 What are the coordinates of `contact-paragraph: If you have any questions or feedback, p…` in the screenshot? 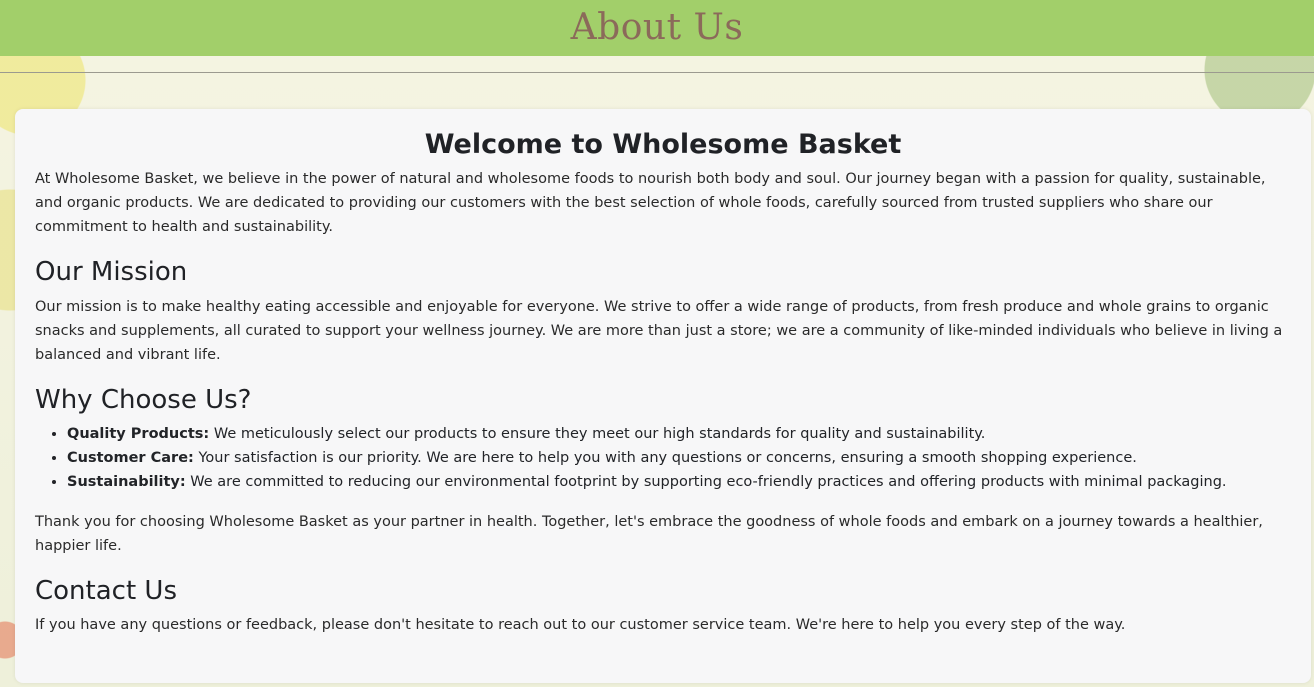 It's located at (580, 624).